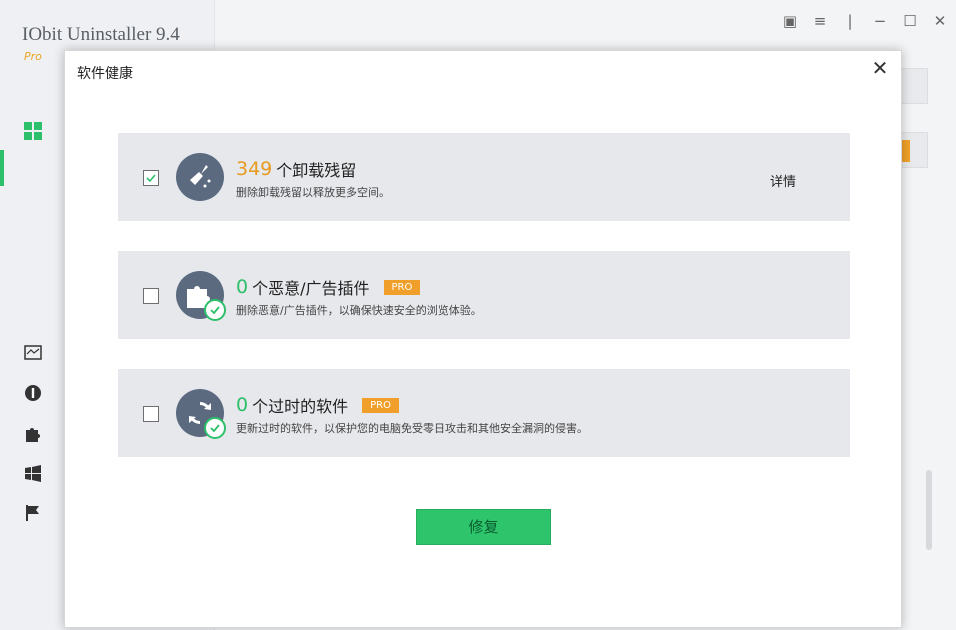 This screenshot has height=630, width=956. What do you see at coordinates (783, 180) in the screenshot?
I see `details-link: 详情` at bounding box center [783, 180].